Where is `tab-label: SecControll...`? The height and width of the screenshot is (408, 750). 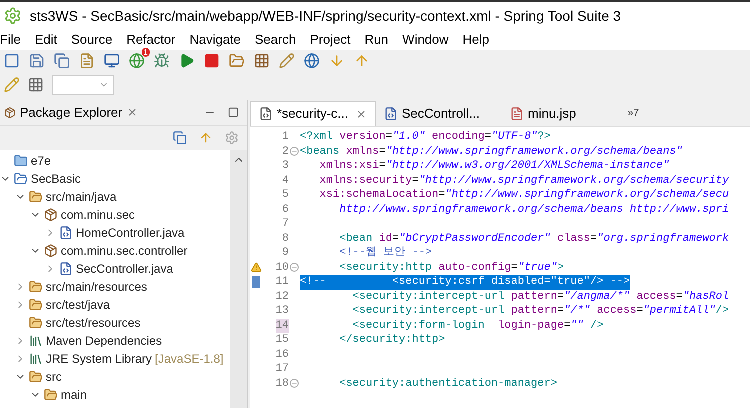 tab-label: SecControll... is located at coordinates (441, 113).